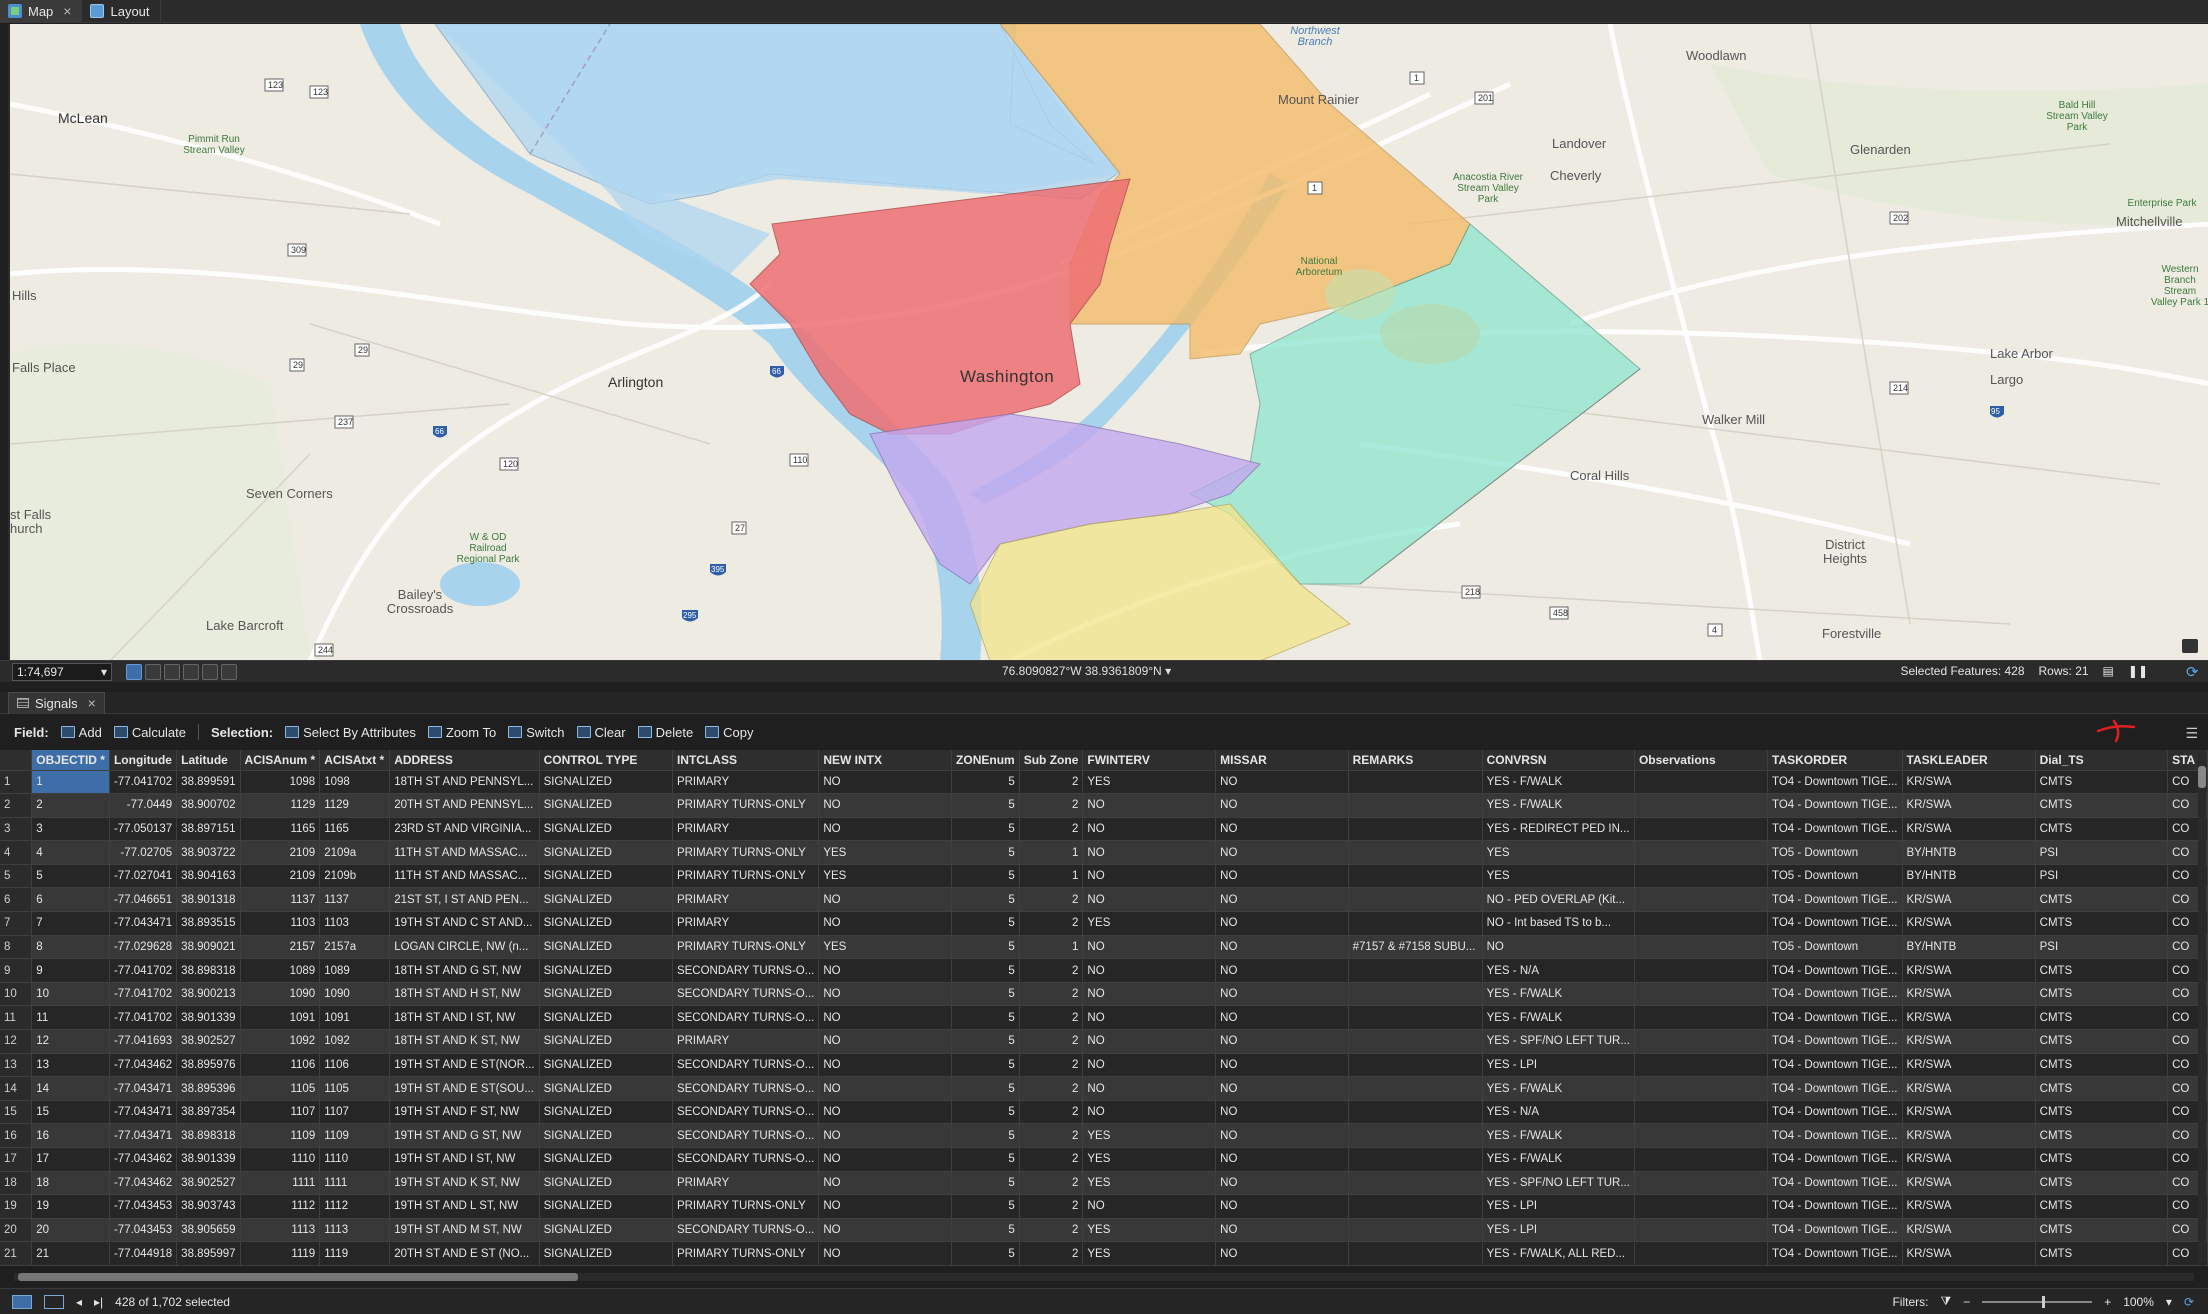  I want to click on column-header: ZONEnum, so click(985, 760).